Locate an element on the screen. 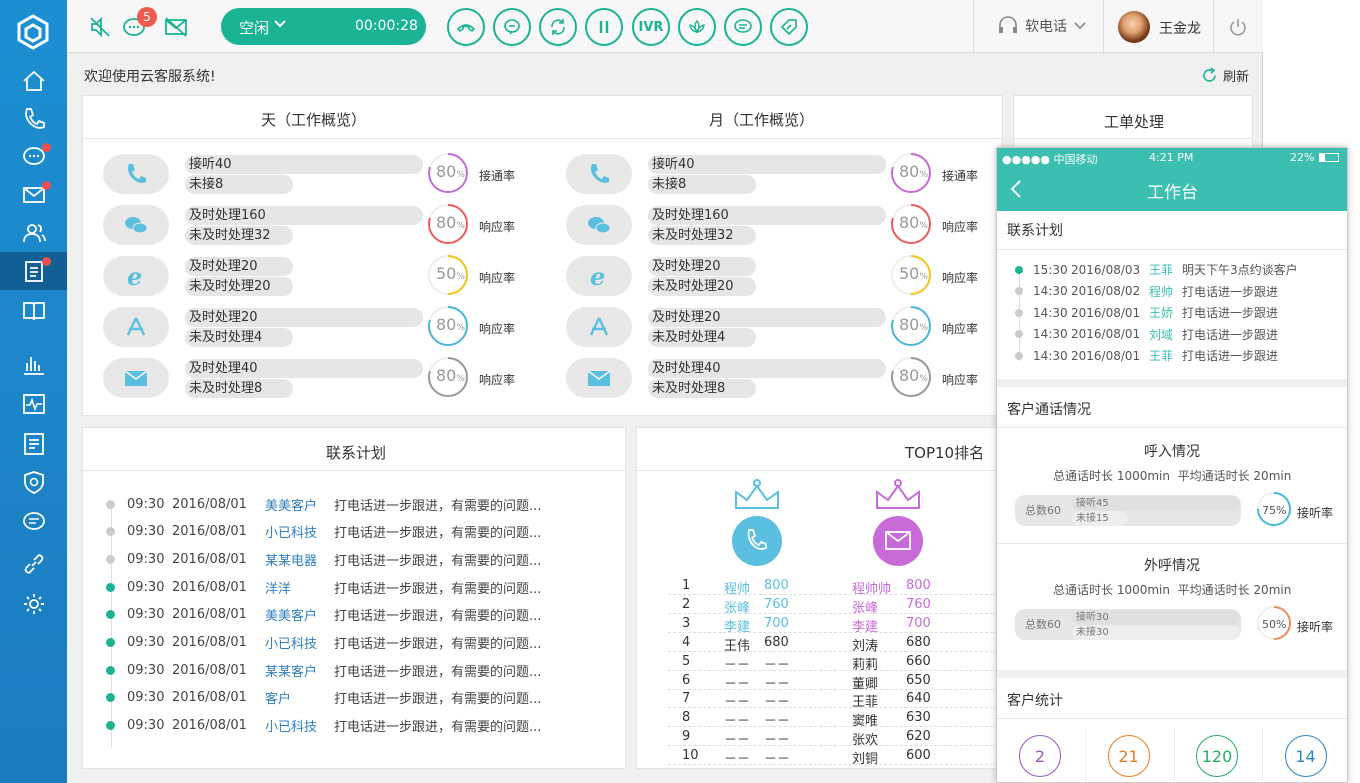 The width and height of the screenshot is (1360, 783). phone-plan-row: 14:30 2016/08/02 程帅 打电话进一步跟进 is located at coordinates (1146, 291).